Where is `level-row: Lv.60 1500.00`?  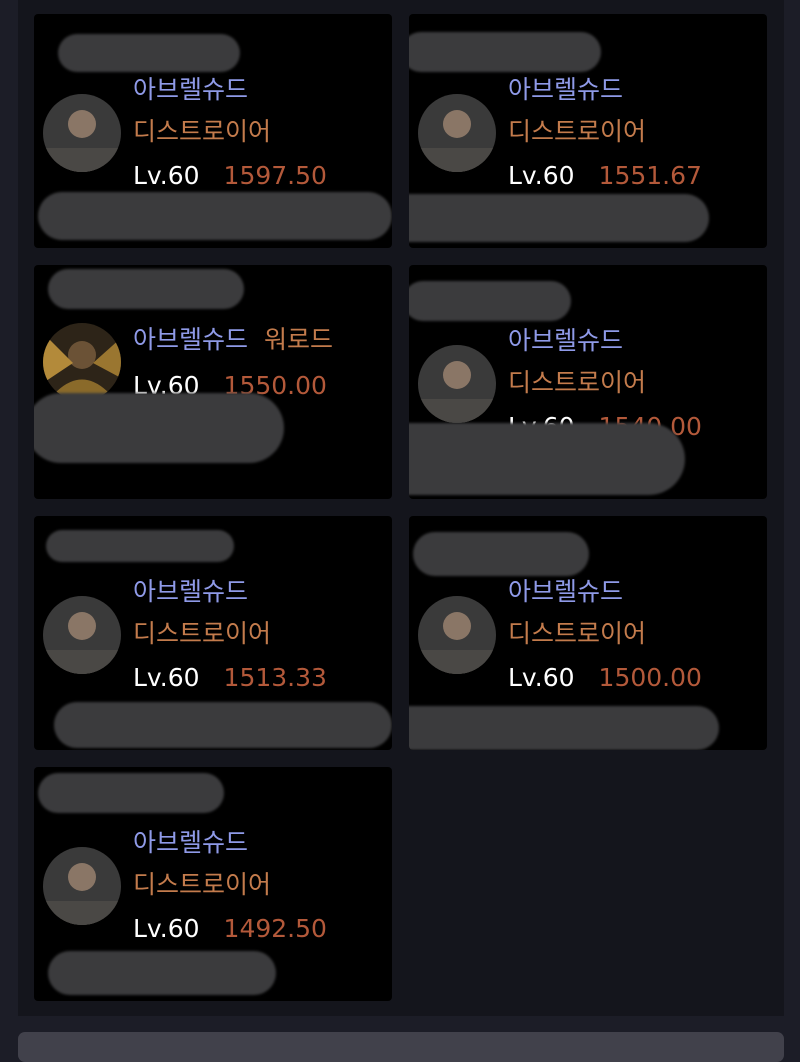 level-row: Lv.60 1500.00 is located at coordinates (605, 678).